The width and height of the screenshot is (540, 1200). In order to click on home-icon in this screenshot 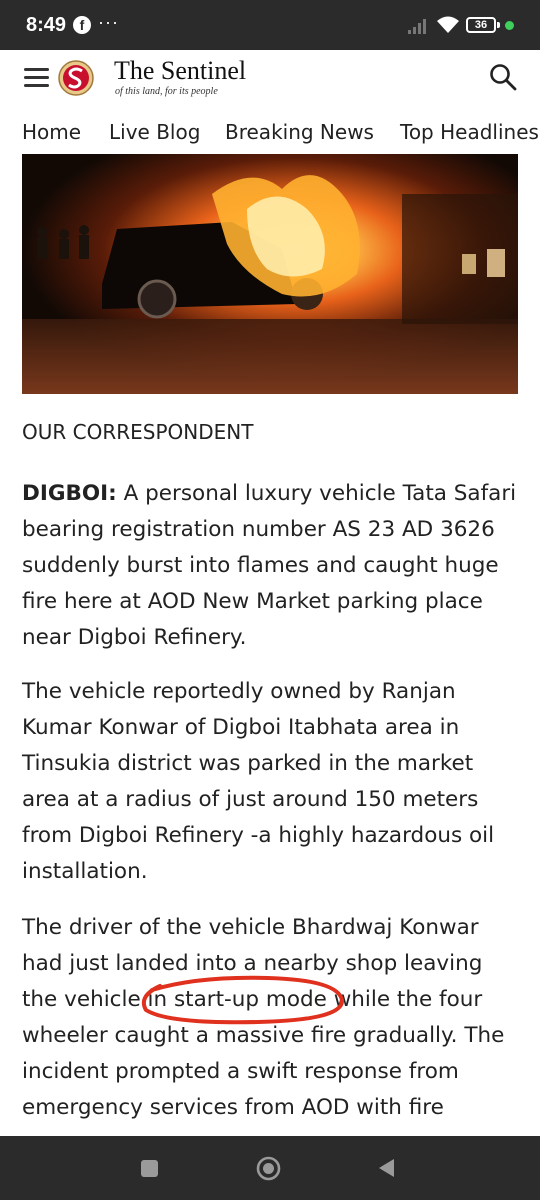, I will do `click(268, 1168)`.